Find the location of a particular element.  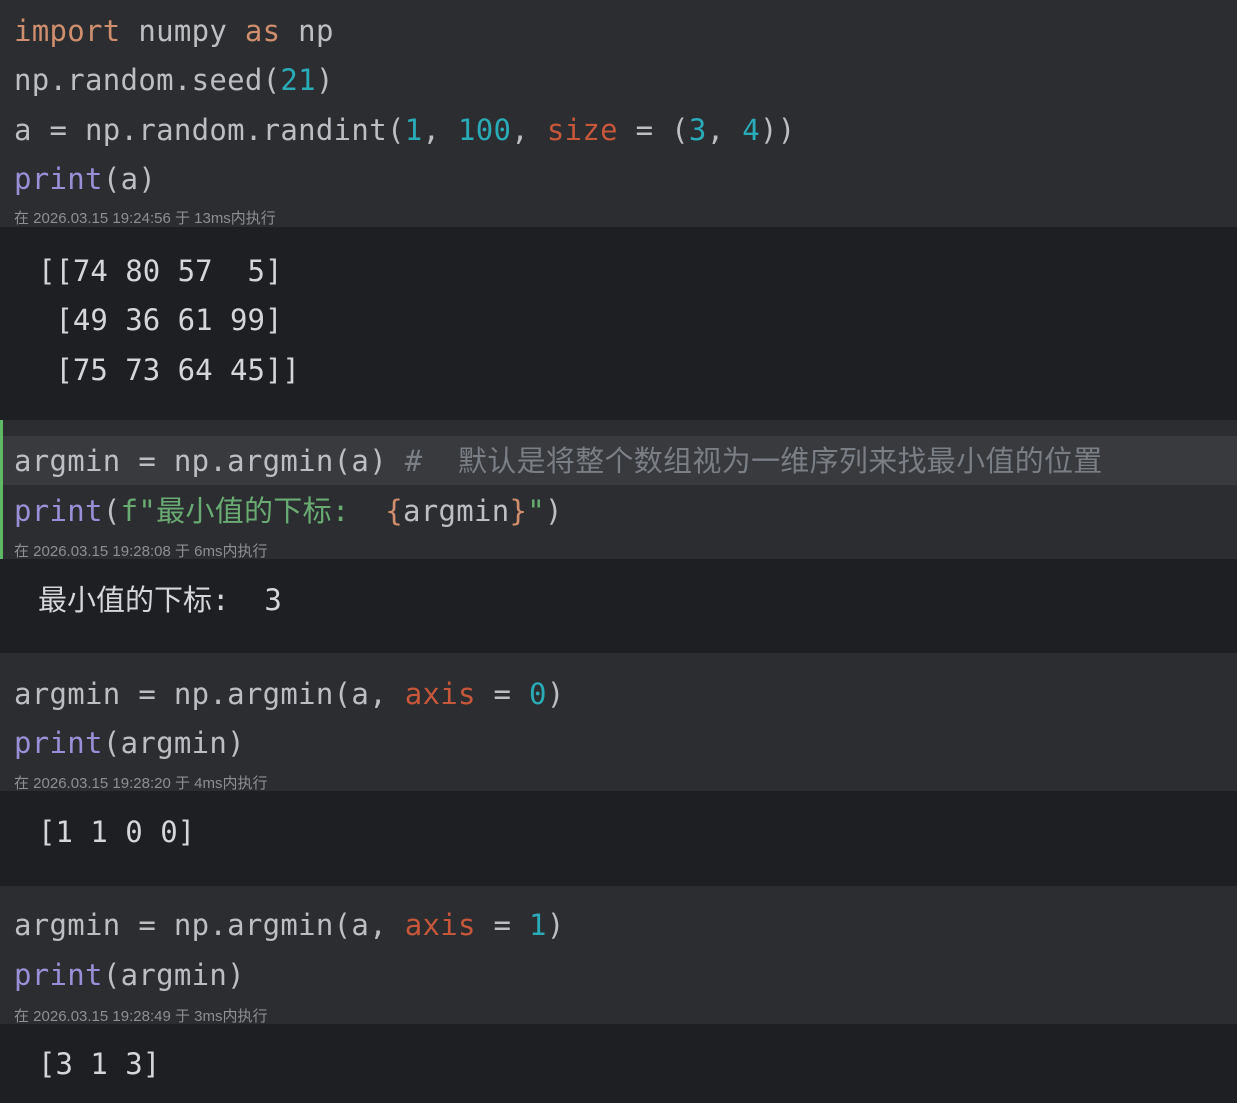

code-line: argmin = np.argmin(a, axis = 1) is located at coordinates (289, 925).